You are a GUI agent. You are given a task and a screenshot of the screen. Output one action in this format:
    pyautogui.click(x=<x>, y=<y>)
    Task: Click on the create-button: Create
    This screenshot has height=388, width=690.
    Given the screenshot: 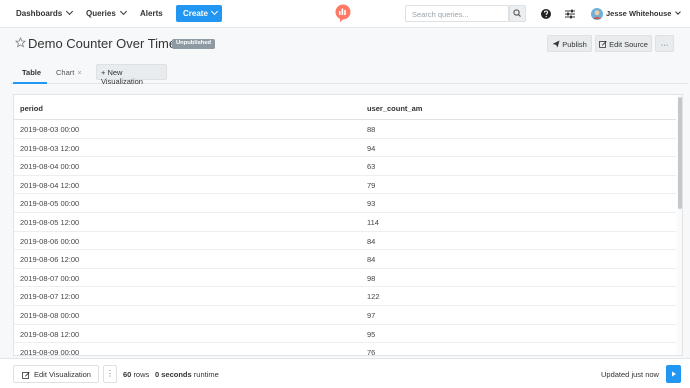 What is the action you would take?
    pyautogui.click(x=199, y=13)
    